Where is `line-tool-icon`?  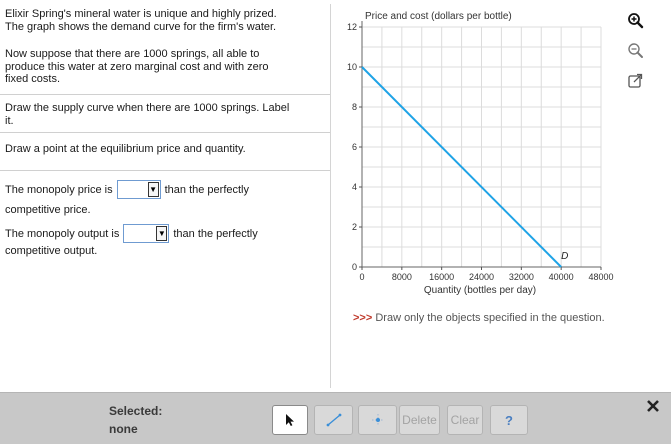
line-tool-icon is located at coordinates (333, 420).